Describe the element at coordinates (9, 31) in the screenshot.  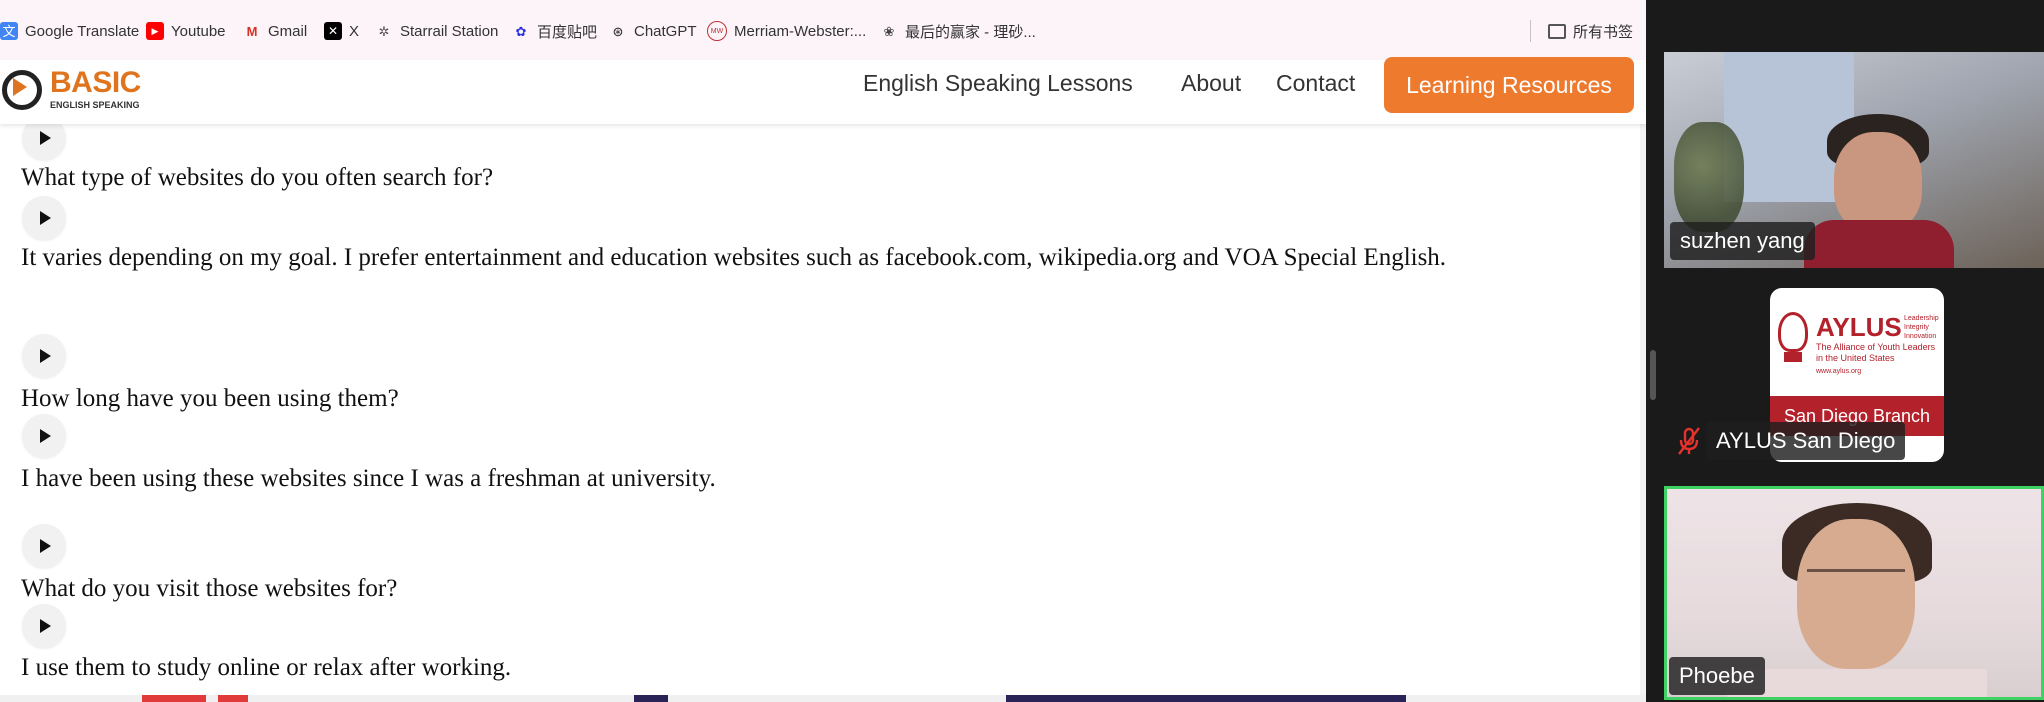
I see `google-translate-icon: 文` at that location.